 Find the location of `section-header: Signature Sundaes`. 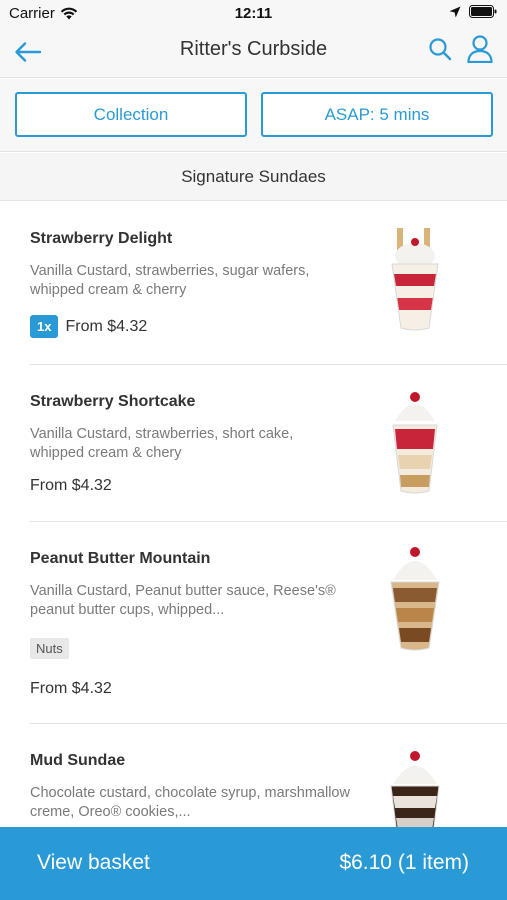

section-header: Signature Sundaes is located at coordinates (253, 177).